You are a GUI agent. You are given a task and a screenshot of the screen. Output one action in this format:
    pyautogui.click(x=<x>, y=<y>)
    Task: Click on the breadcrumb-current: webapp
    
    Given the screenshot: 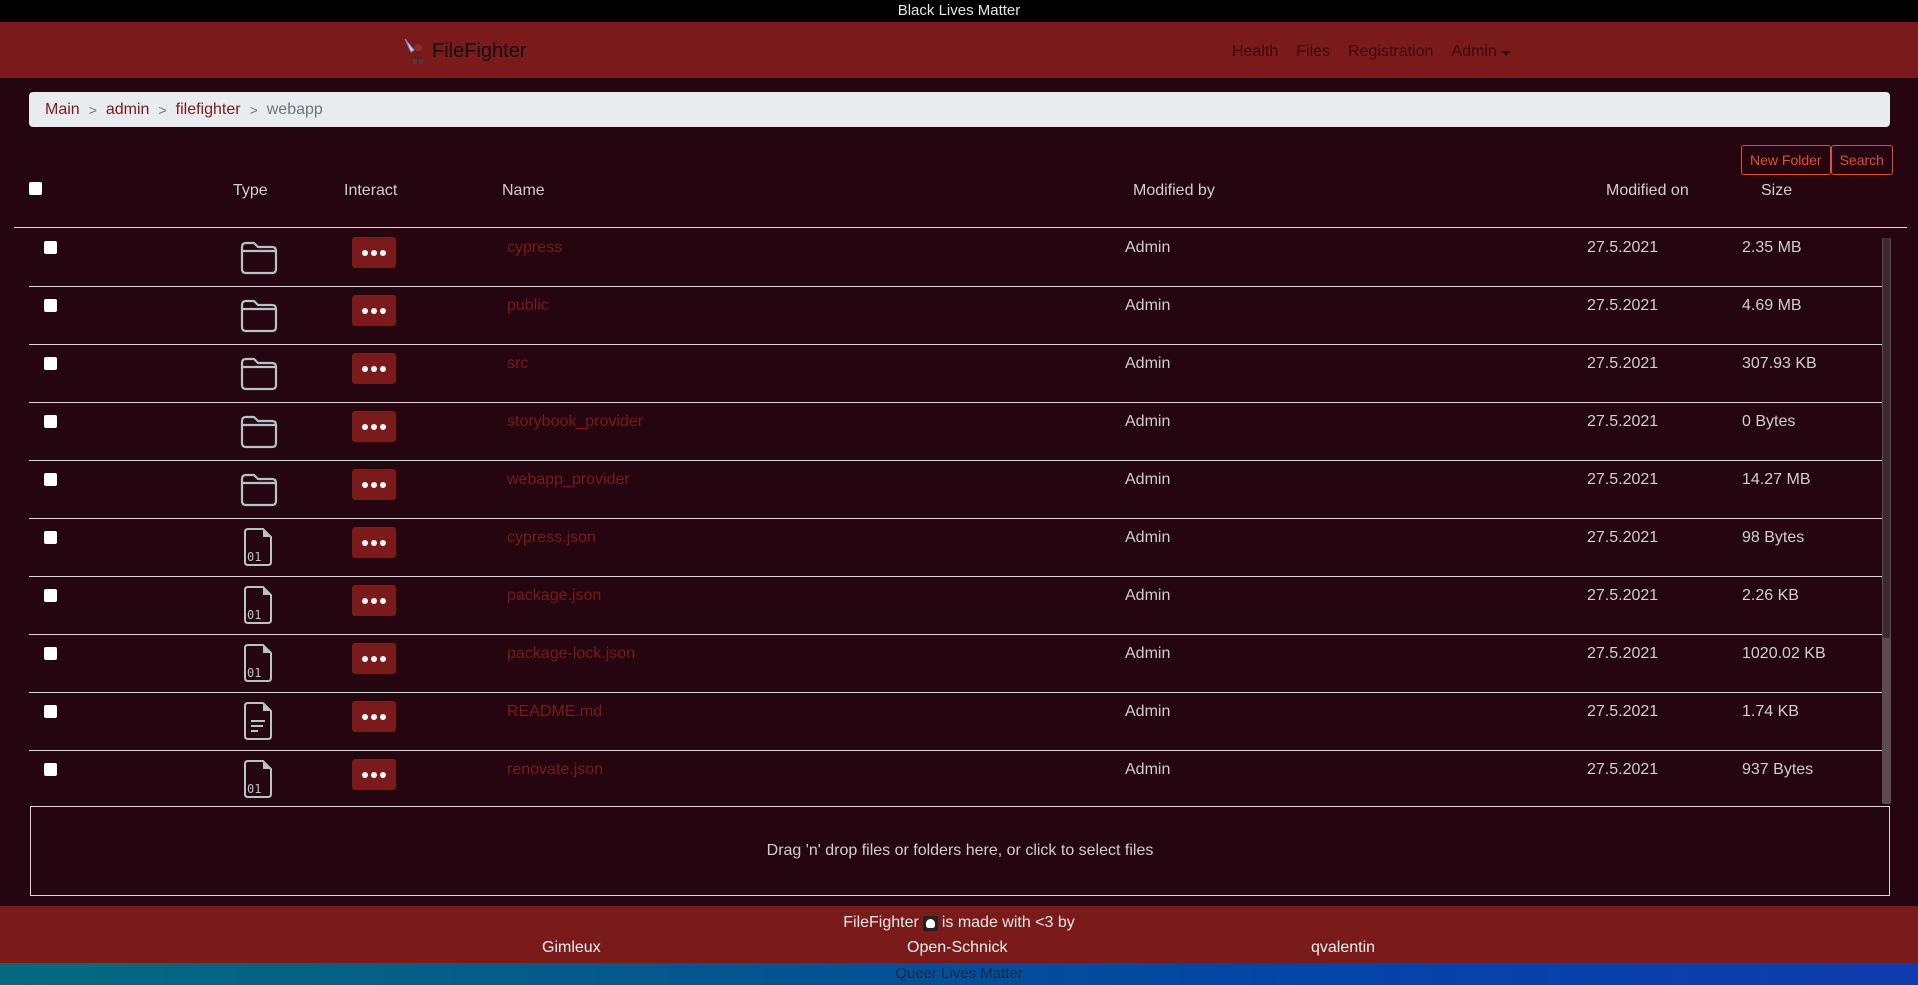 What is the action you would take?
    pyautogui.click(x=294, y=109)
    